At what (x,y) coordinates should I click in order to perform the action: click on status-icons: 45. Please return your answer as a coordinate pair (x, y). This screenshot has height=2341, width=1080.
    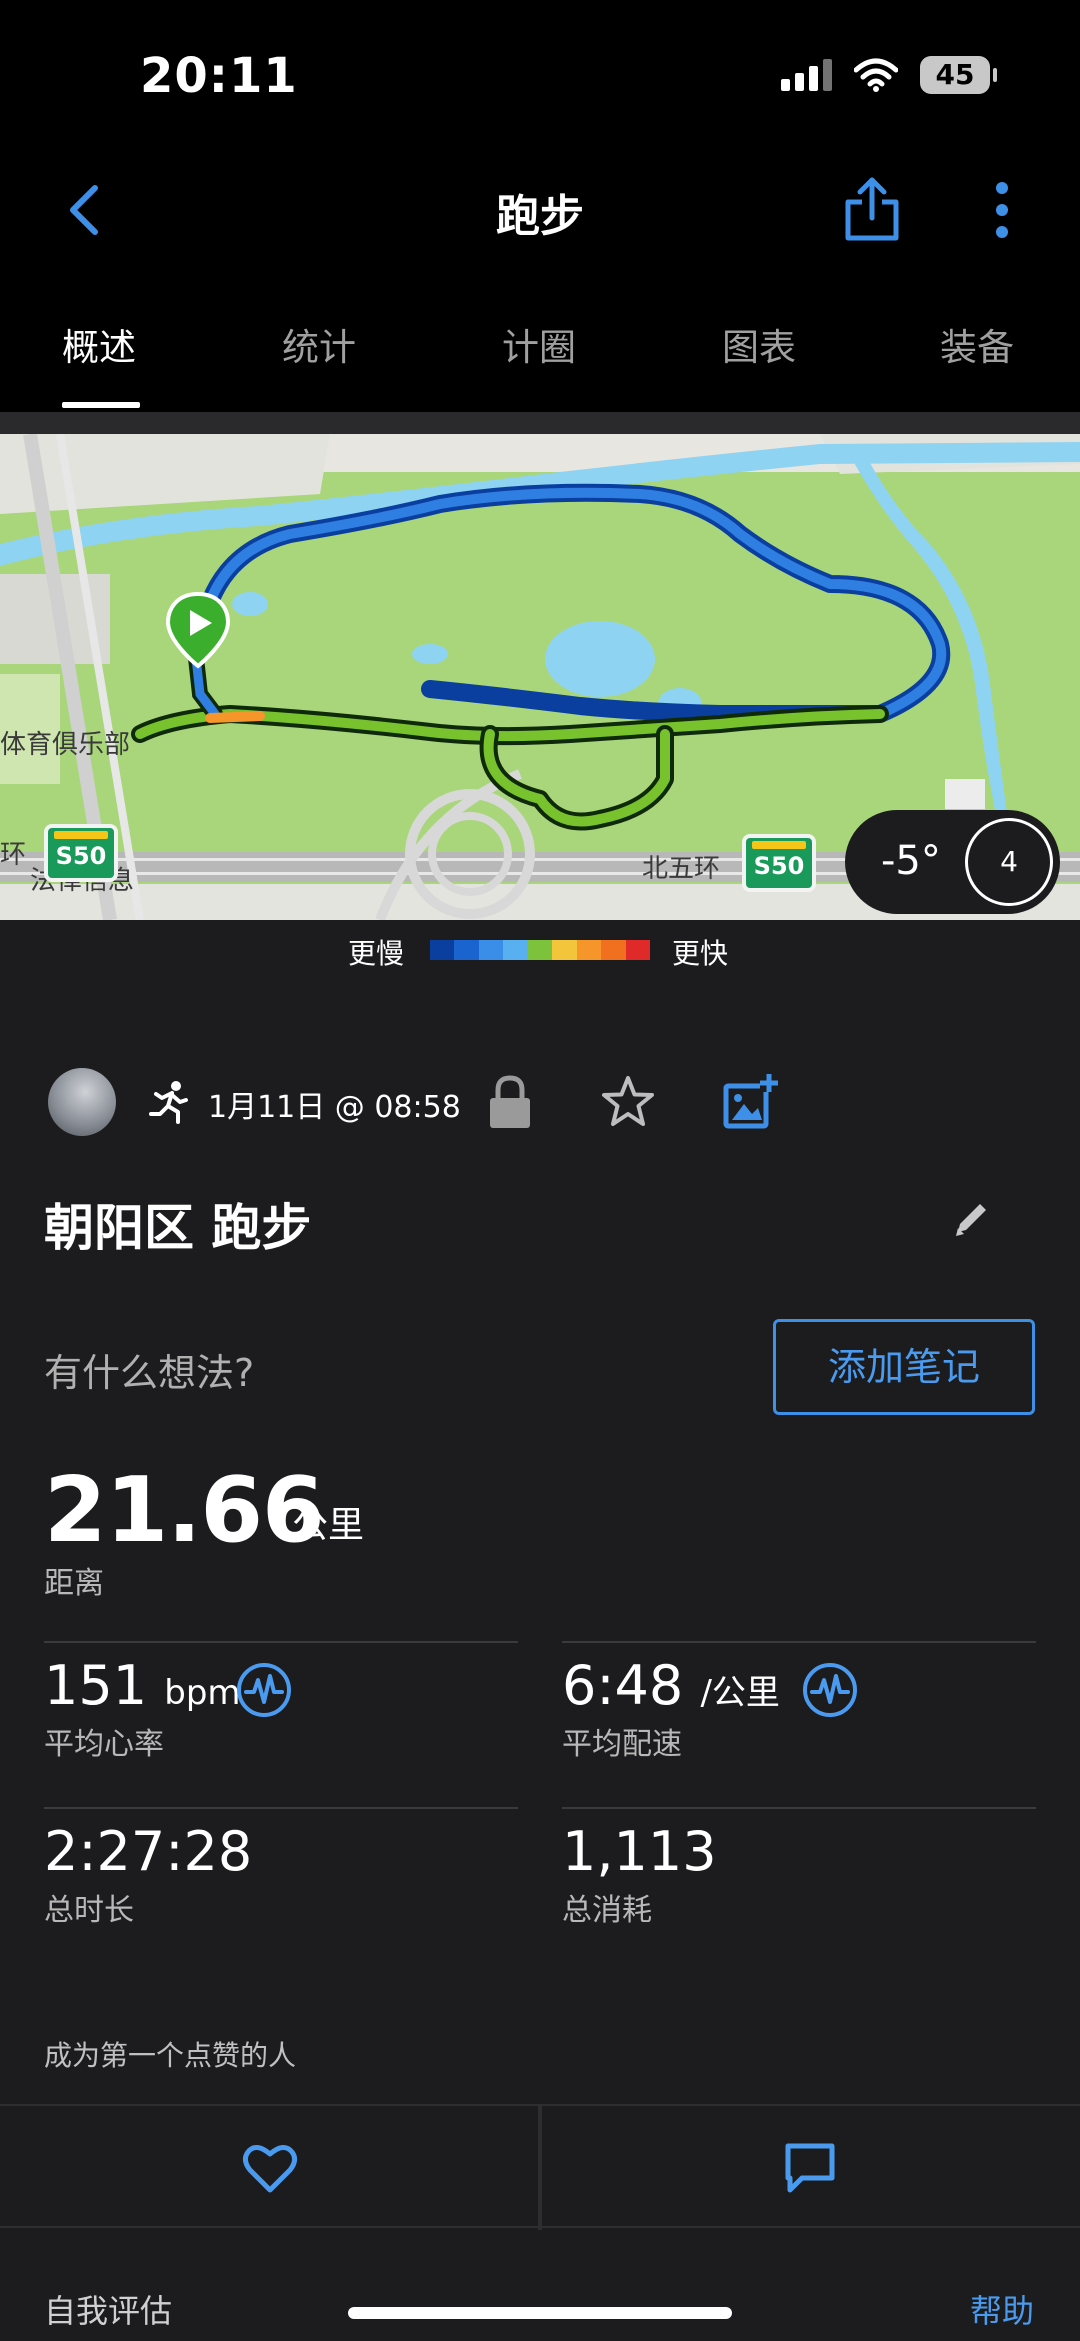
    Looking at the image, I should click on (889, 75).